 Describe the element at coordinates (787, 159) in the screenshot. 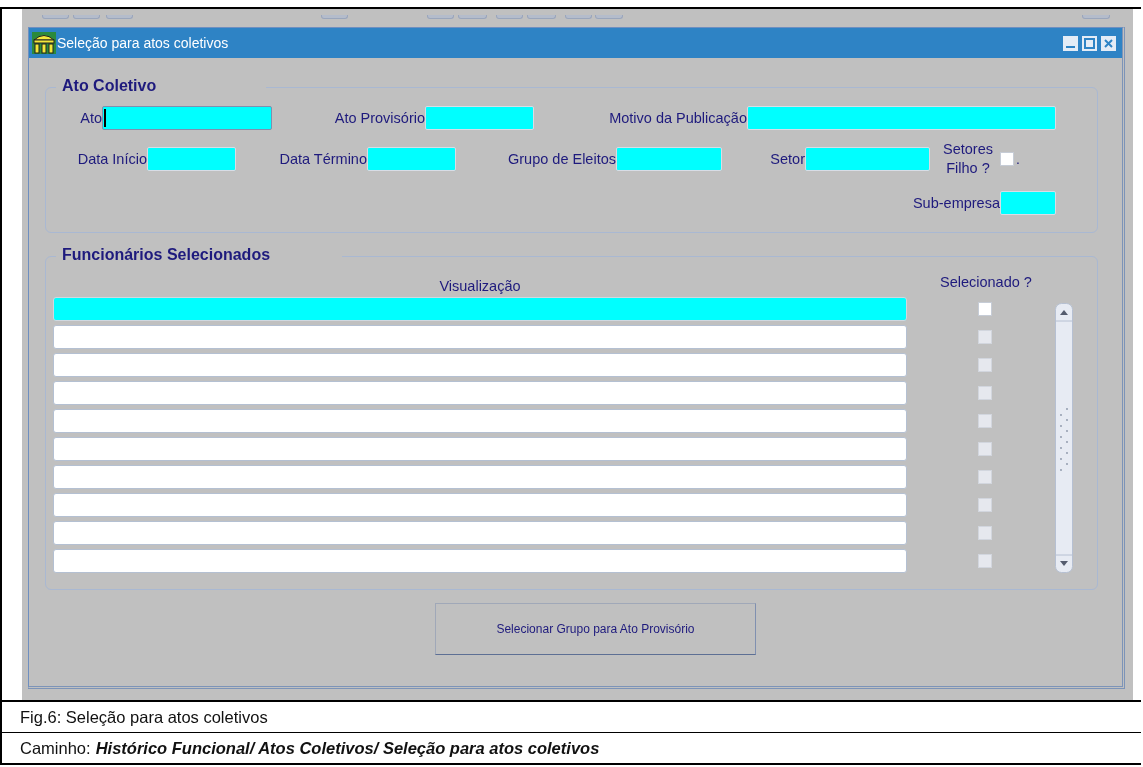

I see `field-label: Setor` at that location.